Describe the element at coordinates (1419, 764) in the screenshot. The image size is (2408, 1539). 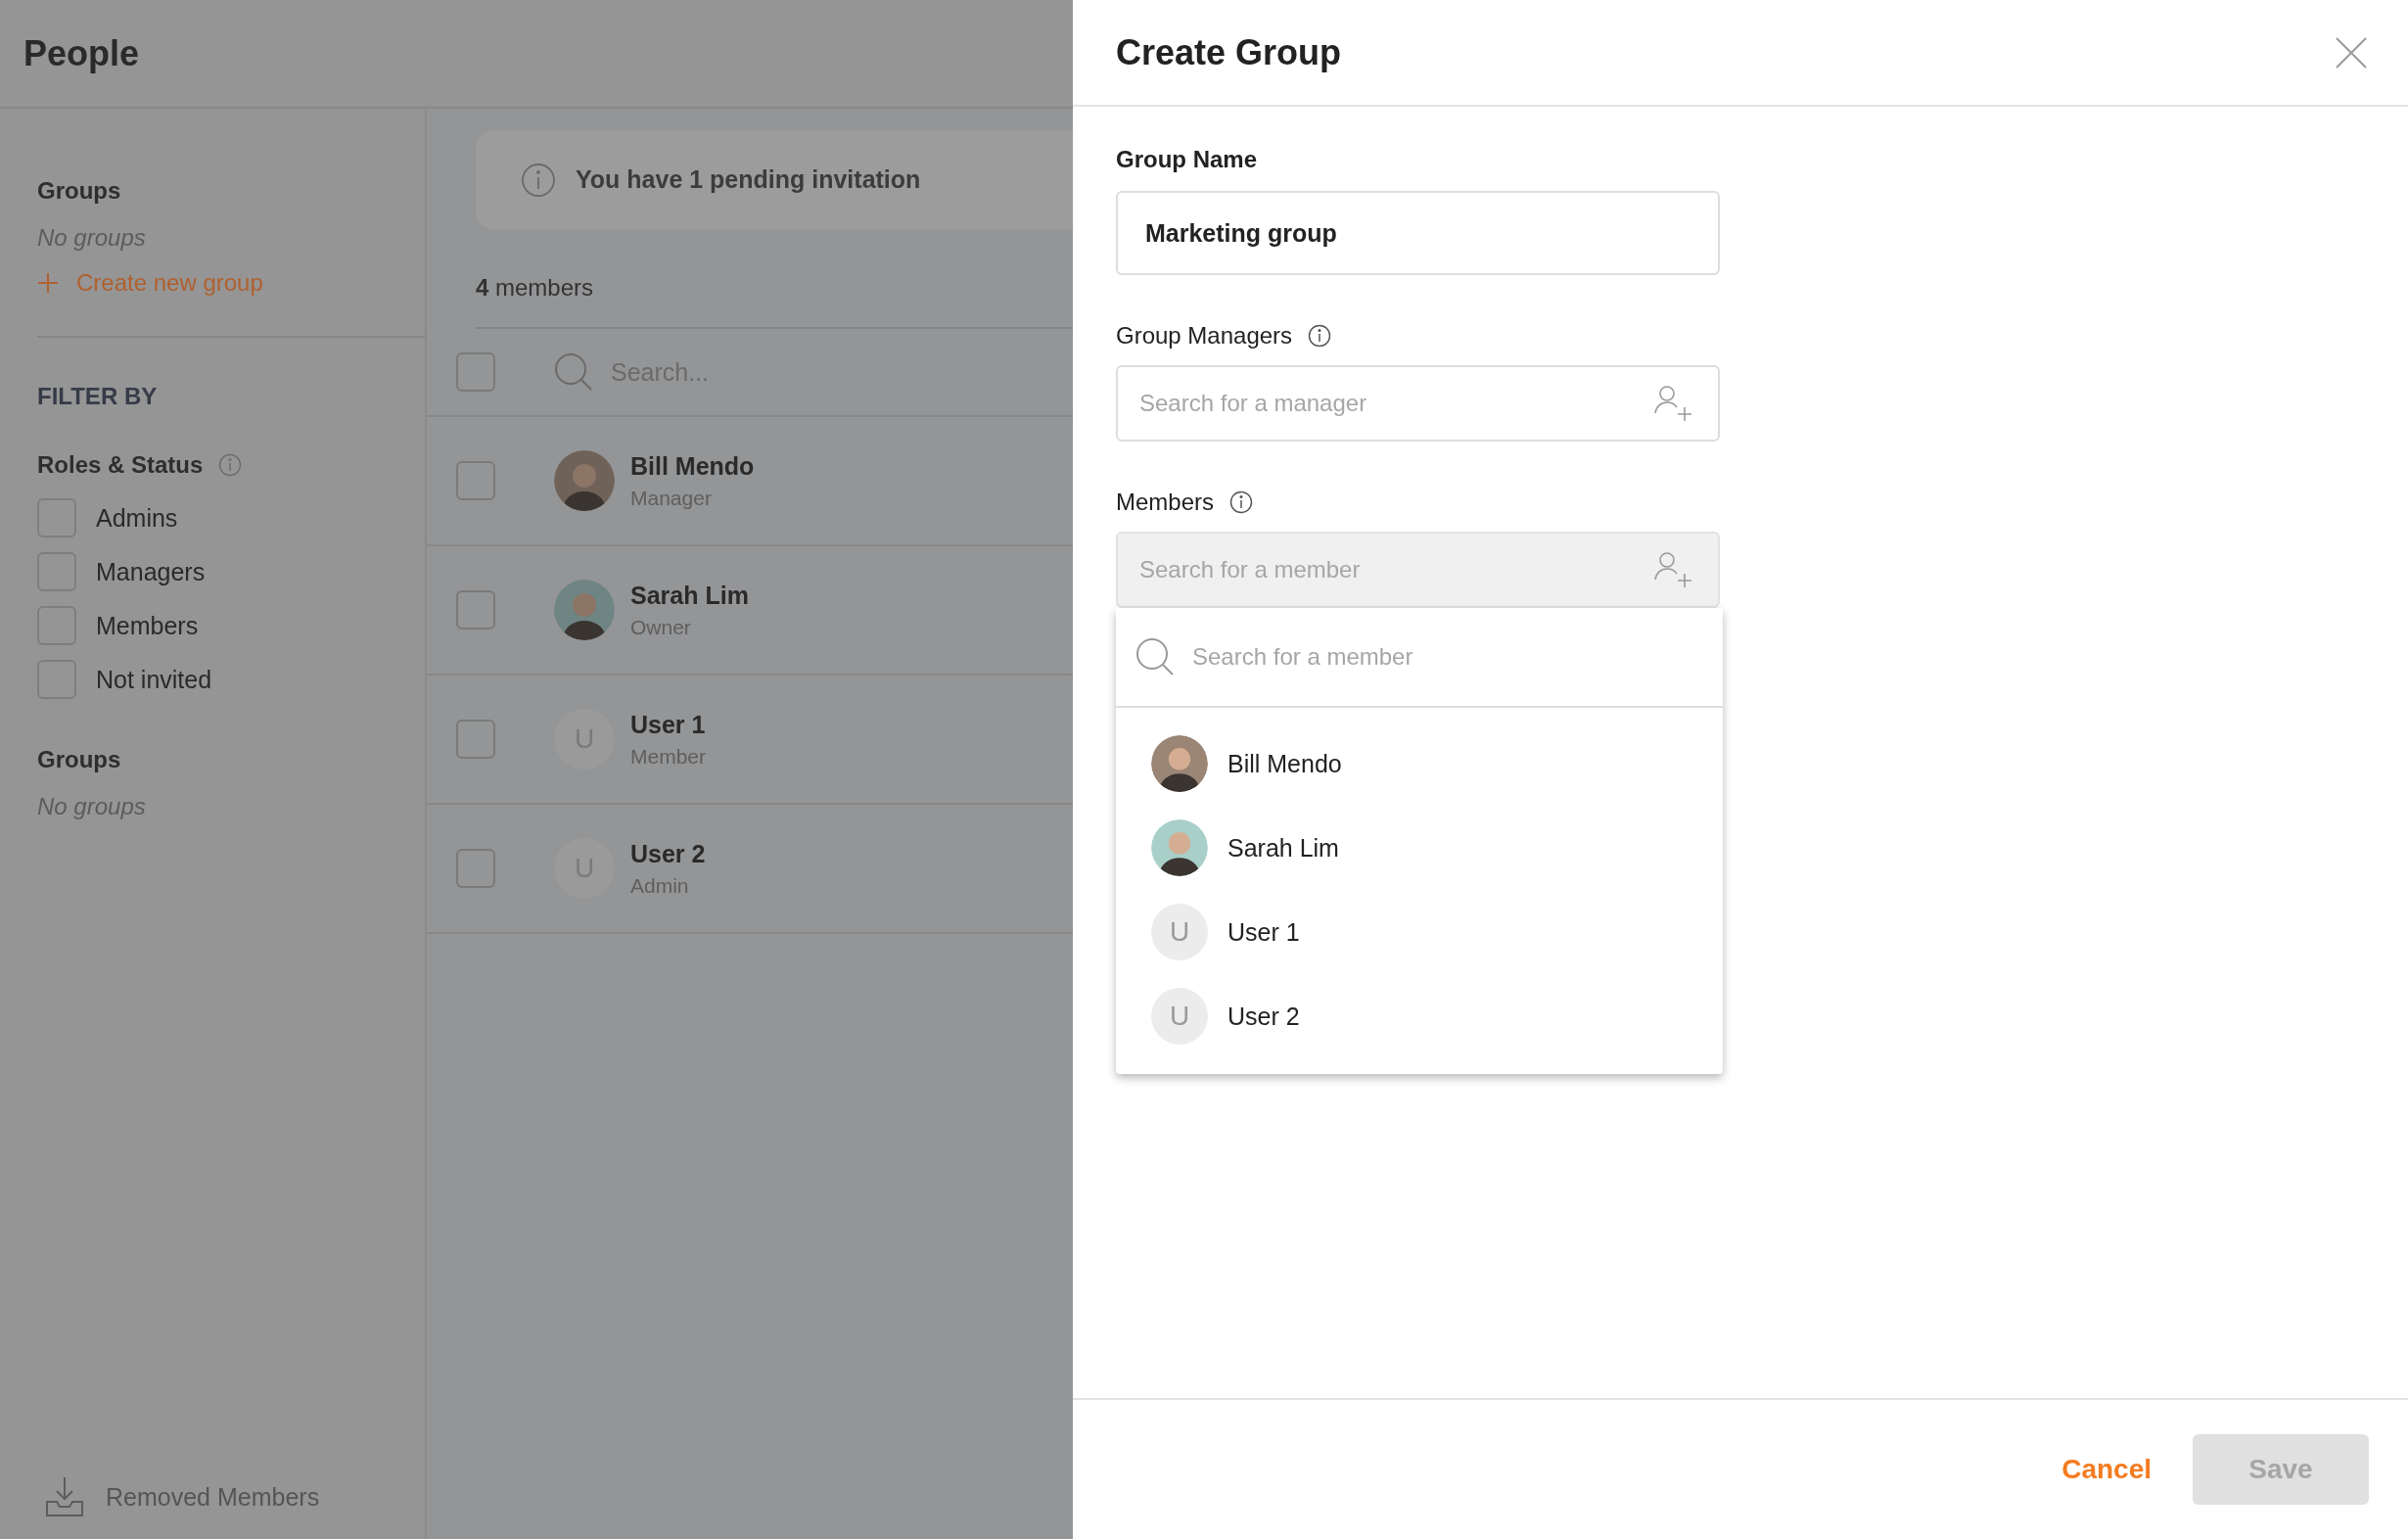
I see `member-option: Bill Mendo` at that location.